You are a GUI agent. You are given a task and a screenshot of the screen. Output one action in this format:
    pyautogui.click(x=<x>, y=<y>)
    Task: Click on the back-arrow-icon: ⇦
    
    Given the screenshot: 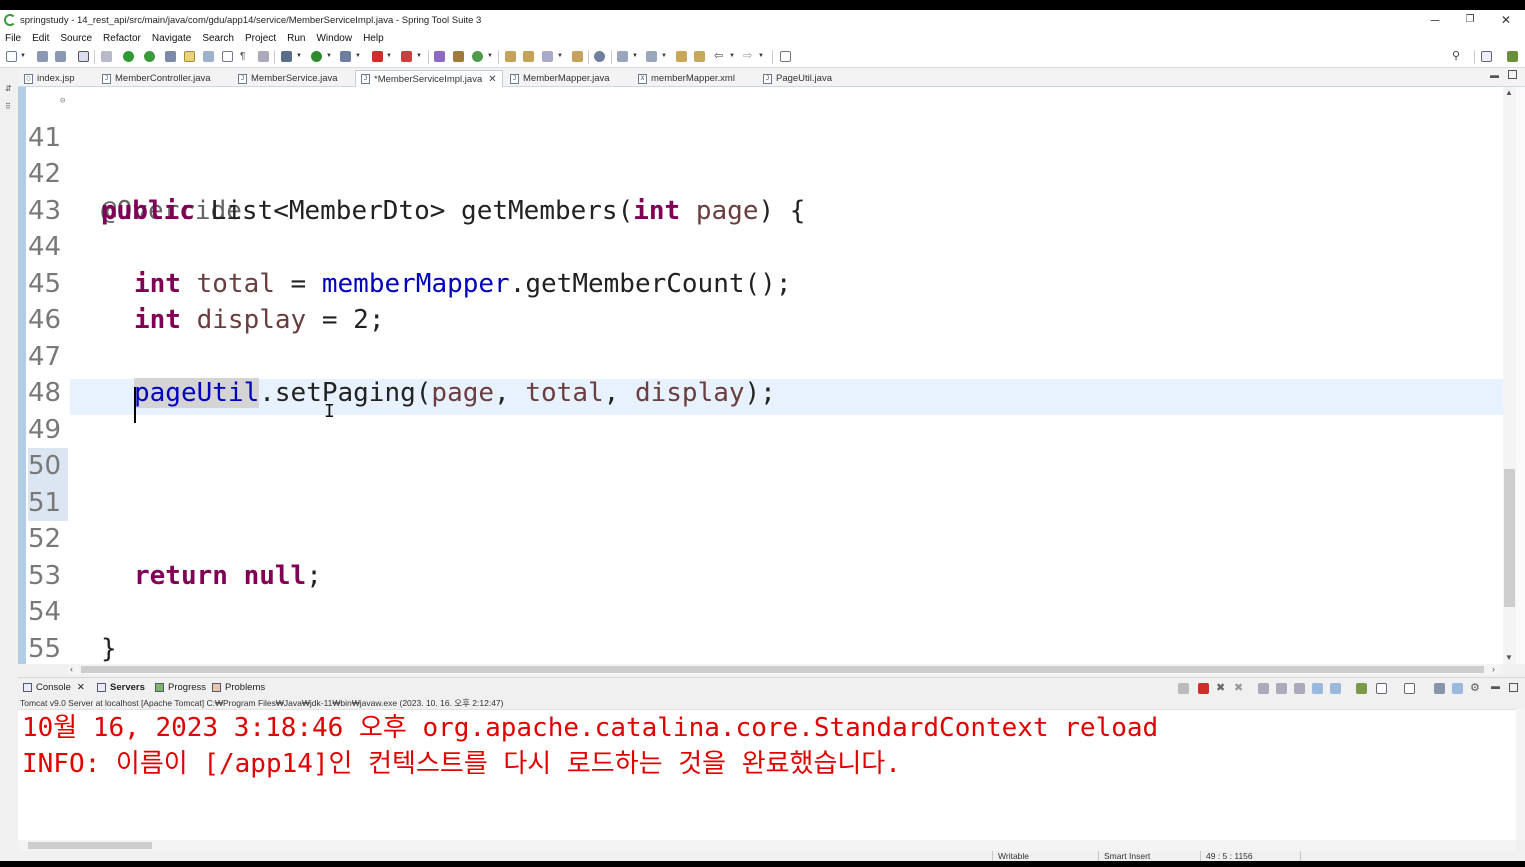 What is the action you would take?
    pyautogui.click(x=719, y=56)
    